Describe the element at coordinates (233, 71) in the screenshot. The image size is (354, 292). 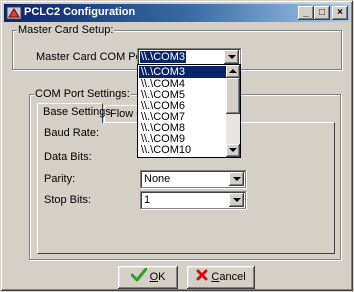
I see `scroll-up-icon` at that location.